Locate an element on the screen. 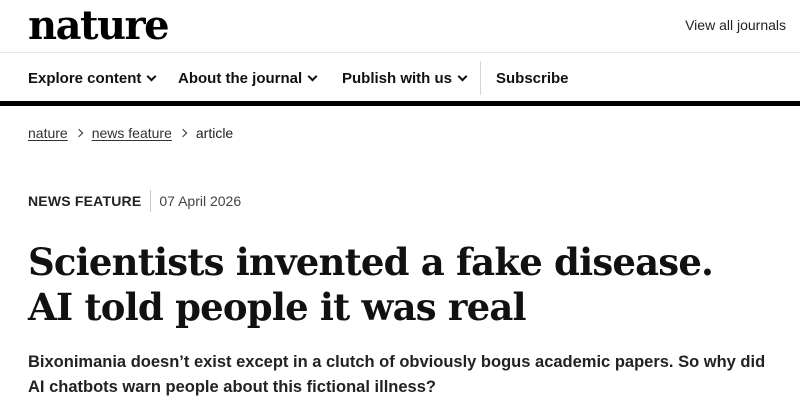 The height and width of the screenshot is (417, 800). nav-explore-content: Explore content is located at coordinates (92, 78).